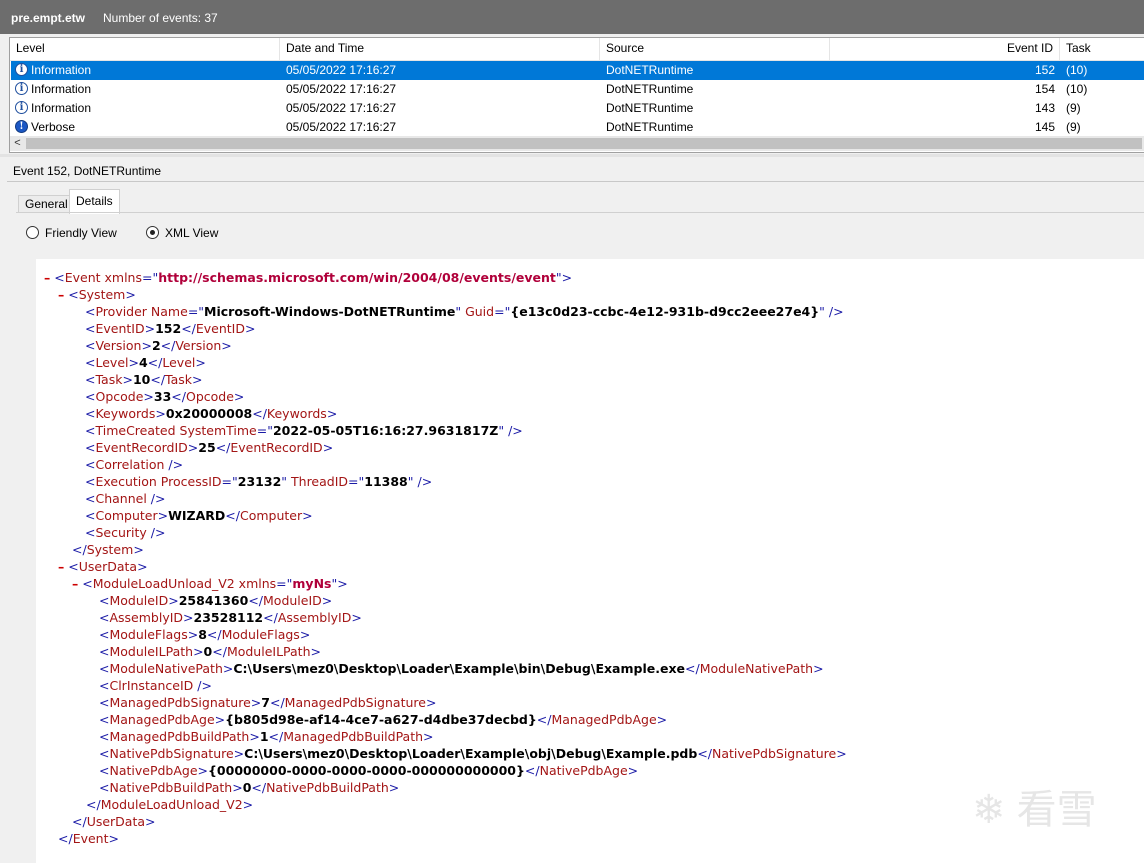  I want to click on horizontal-scrollbar: <, so click(577, 143).